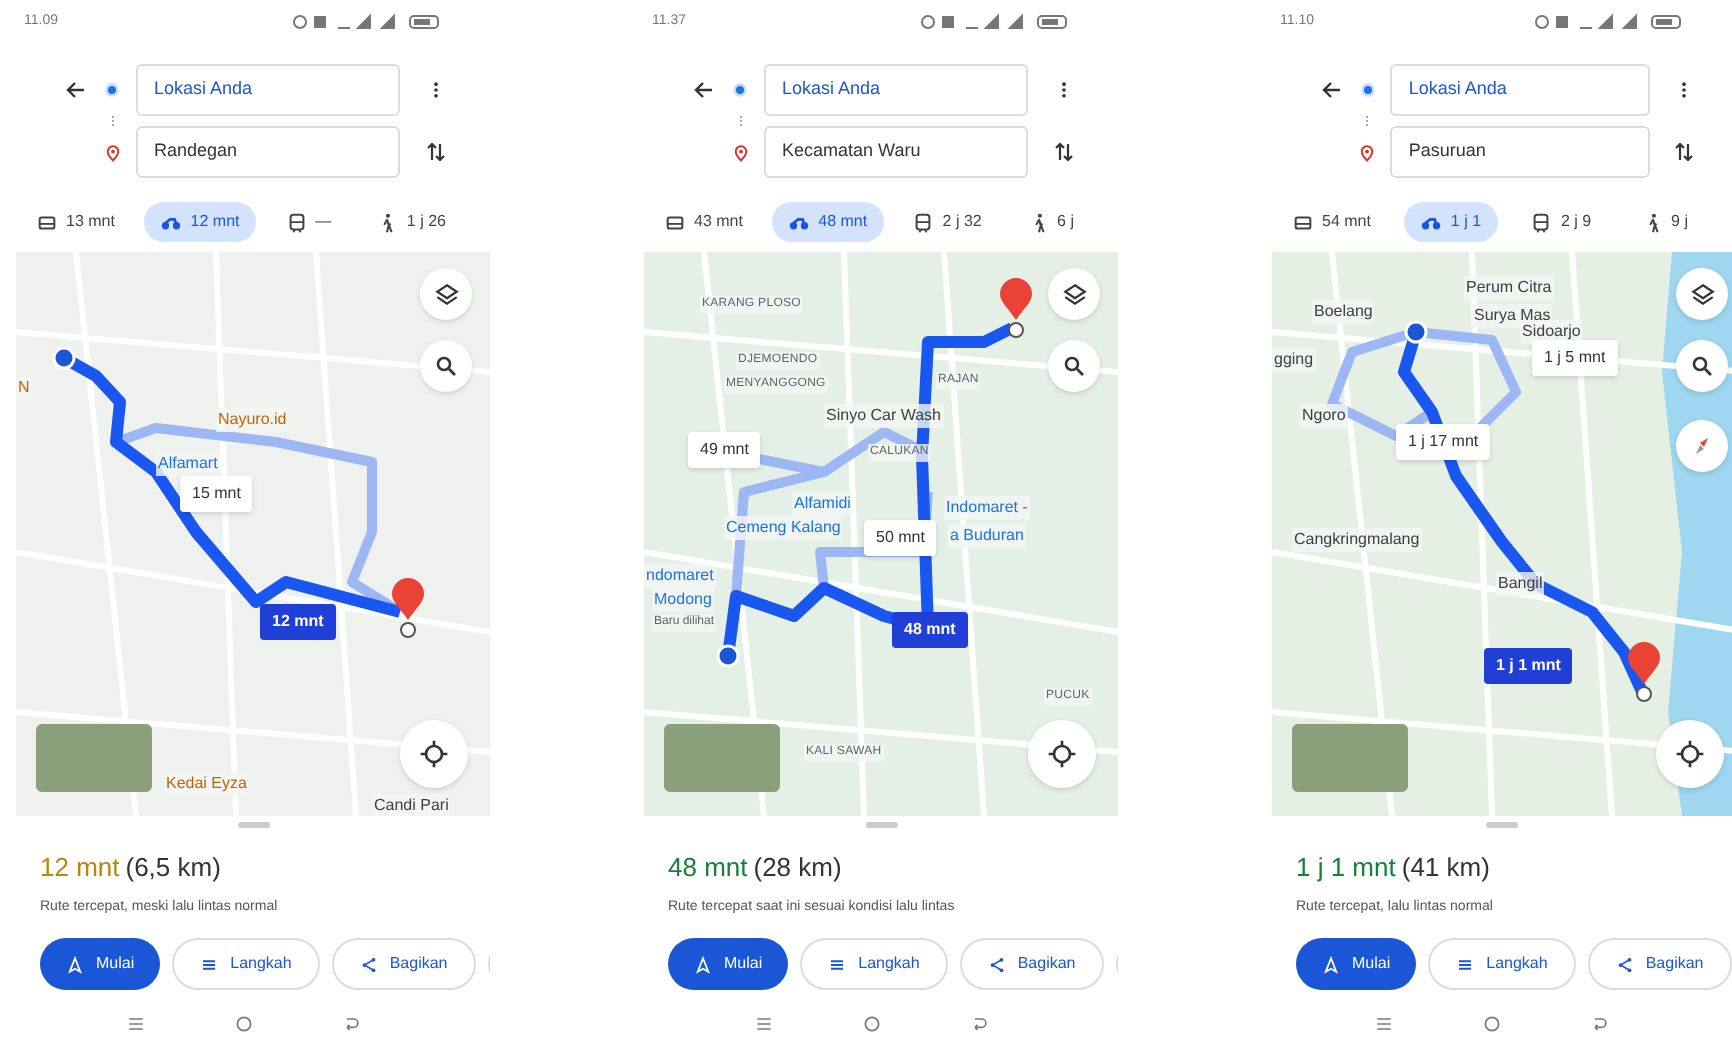  I want to click on travel-mode-tab: 2 j 32, so click(947, 222).